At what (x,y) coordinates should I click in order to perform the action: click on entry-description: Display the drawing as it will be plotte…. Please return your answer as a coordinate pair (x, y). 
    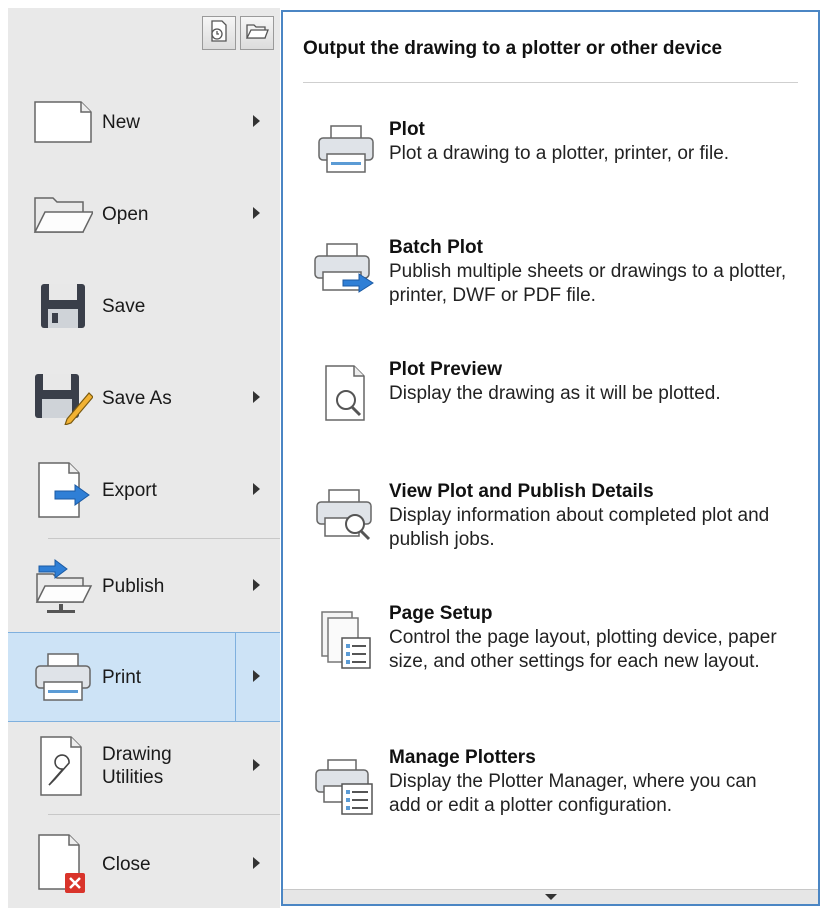
    Looking at the image, I should click on (555, 393).